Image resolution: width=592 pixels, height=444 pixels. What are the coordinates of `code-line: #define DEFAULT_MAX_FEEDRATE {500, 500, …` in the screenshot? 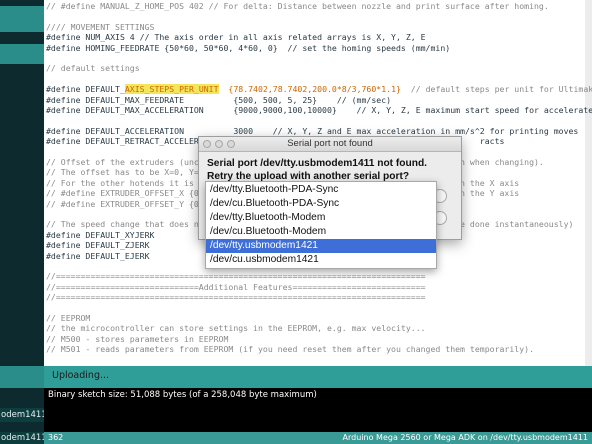 It's located at (219, 99).